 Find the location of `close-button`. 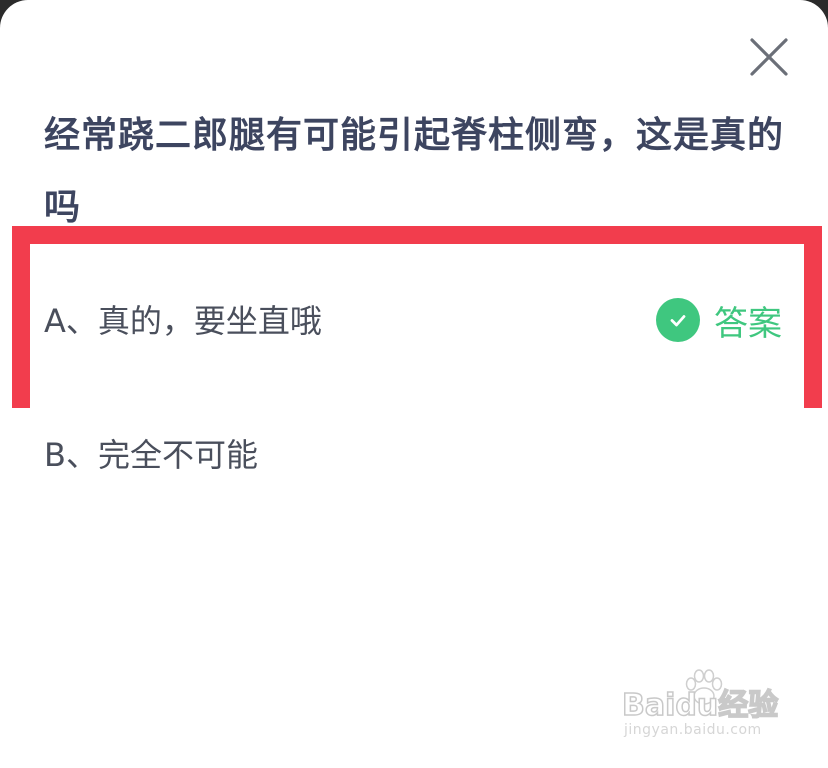

close-button is located at coordinates (769, 57).